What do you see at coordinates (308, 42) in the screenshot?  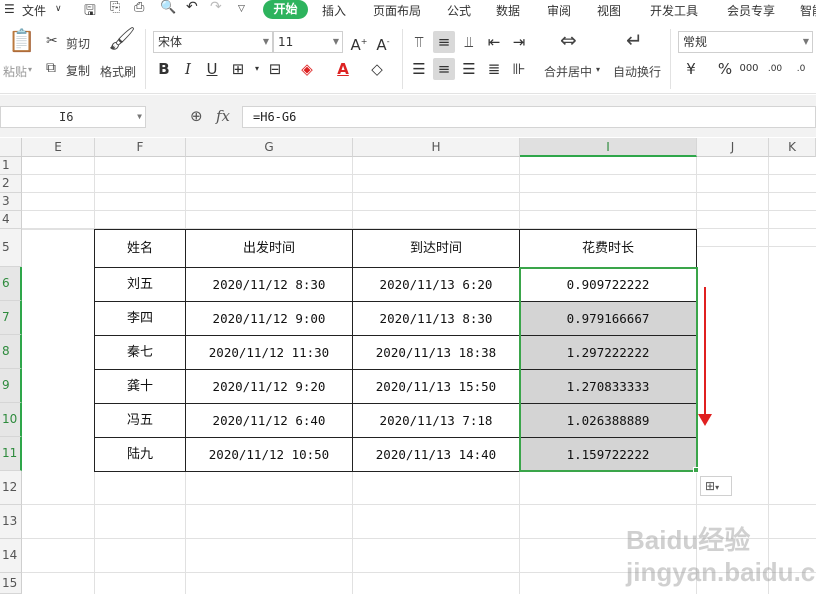 I see `font-size-select: 11 ▼` at bounding box center [308, 42].